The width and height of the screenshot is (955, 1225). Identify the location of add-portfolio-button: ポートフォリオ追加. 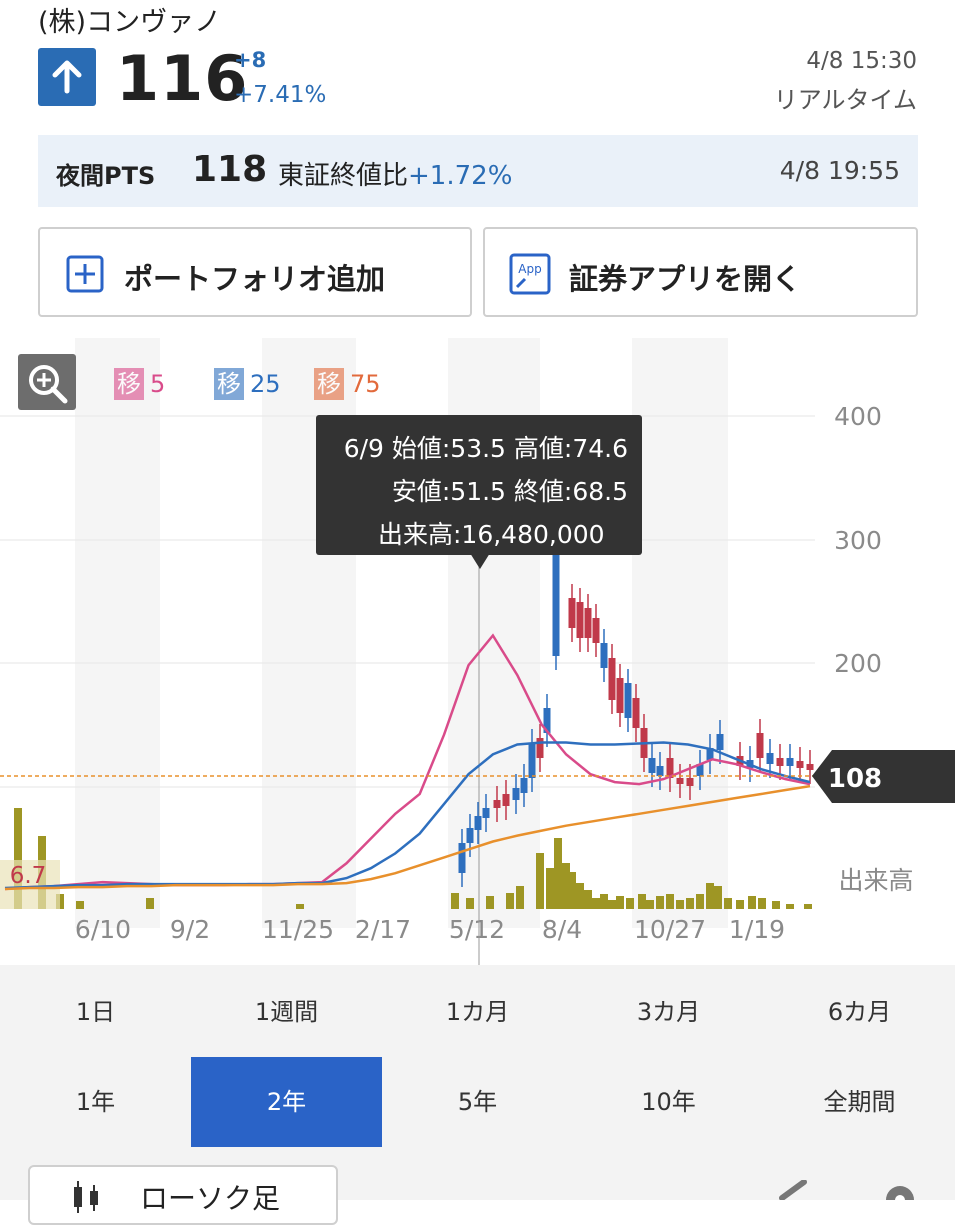
(255, 272).